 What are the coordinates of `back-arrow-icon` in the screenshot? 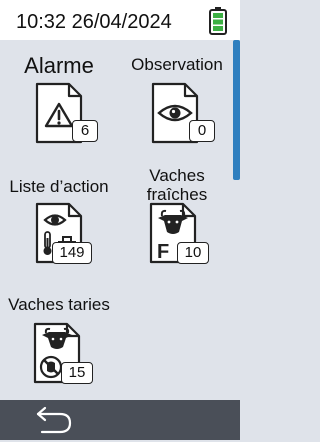 It's located at (54, 420).